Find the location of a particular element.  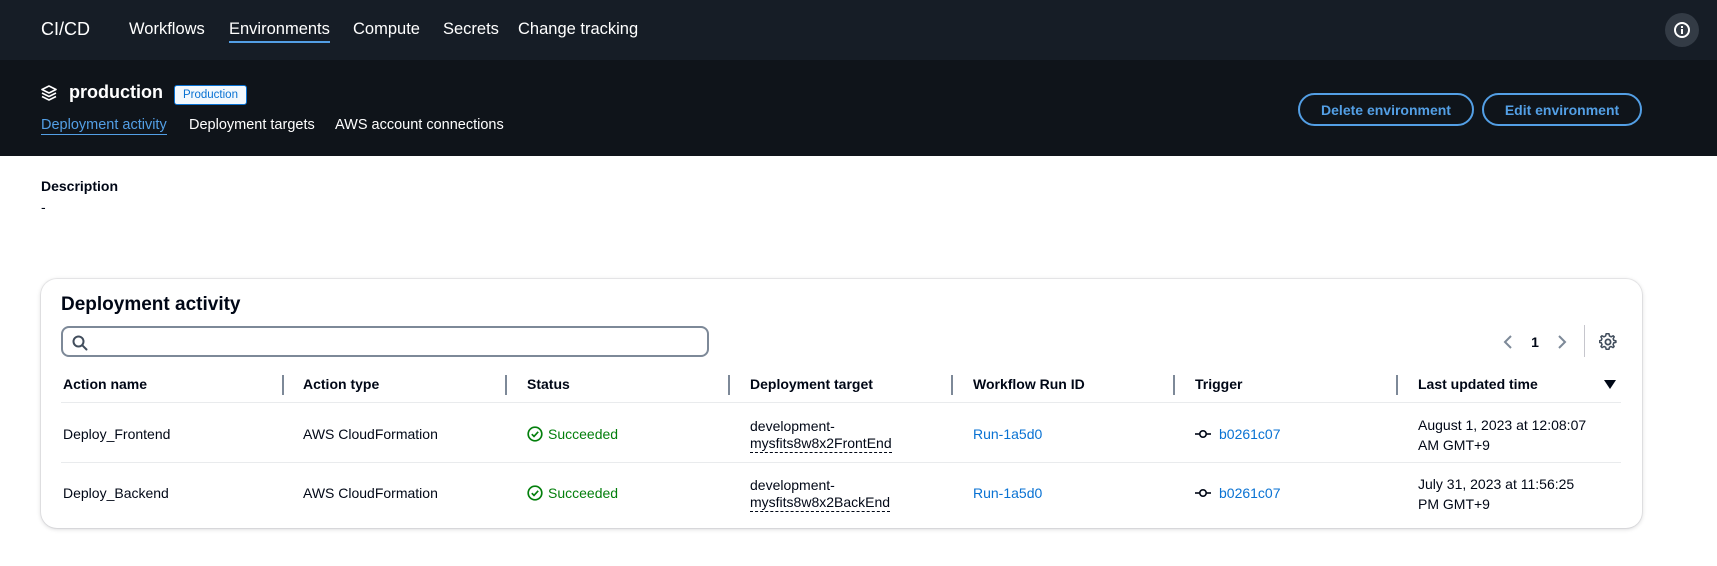

next-page-button is located at coordinates (1562, 342).